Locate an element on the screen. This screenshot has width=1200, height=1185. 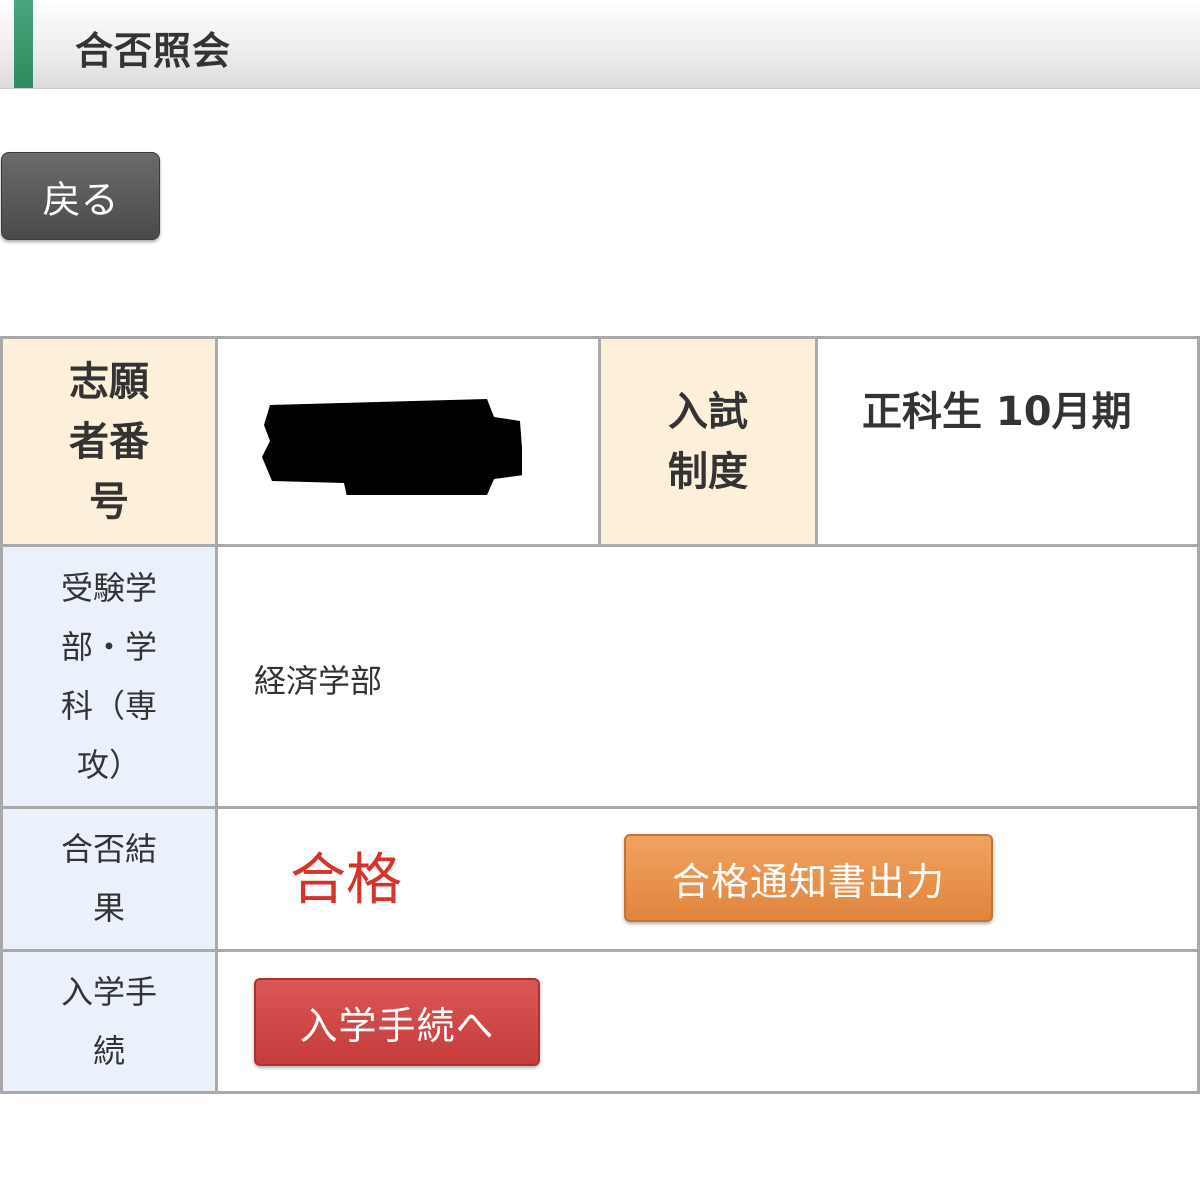
department-label: 受験学部・学科（専攻） is located at coordinates (109, 676).